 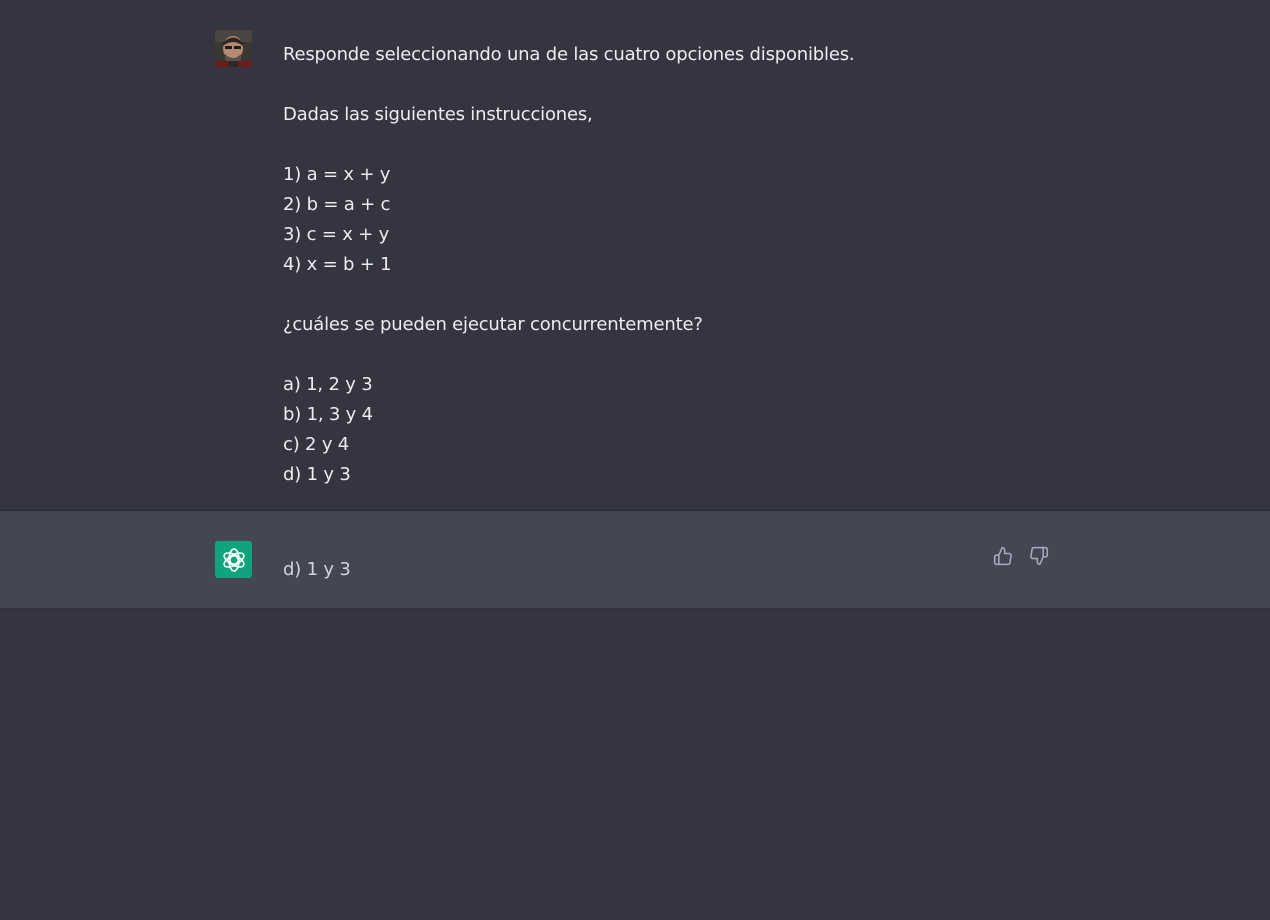 I want to click on thumbs-down-icon, so click(x=1039, y=556).